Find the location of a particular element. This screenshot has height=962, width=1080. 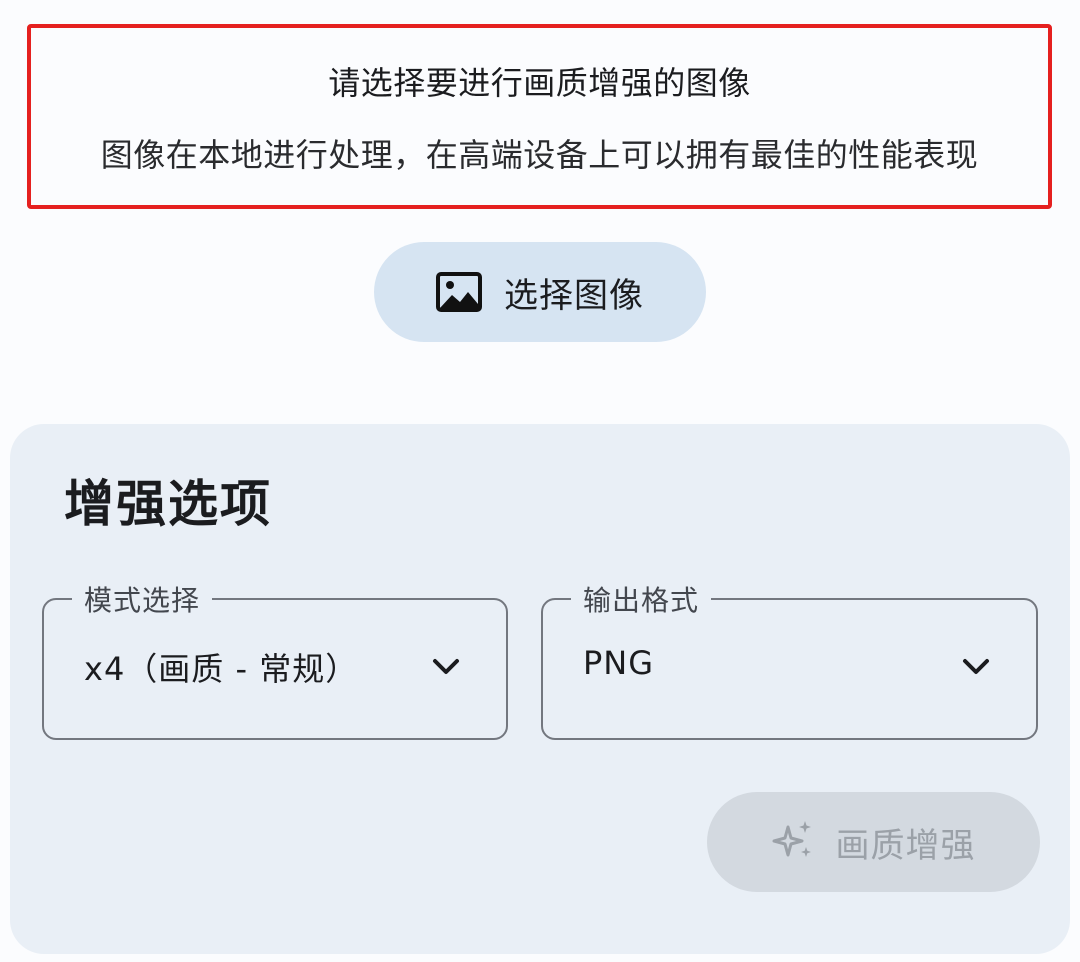

select-image-button: 选择图像 is located at coordinates (540, 292).